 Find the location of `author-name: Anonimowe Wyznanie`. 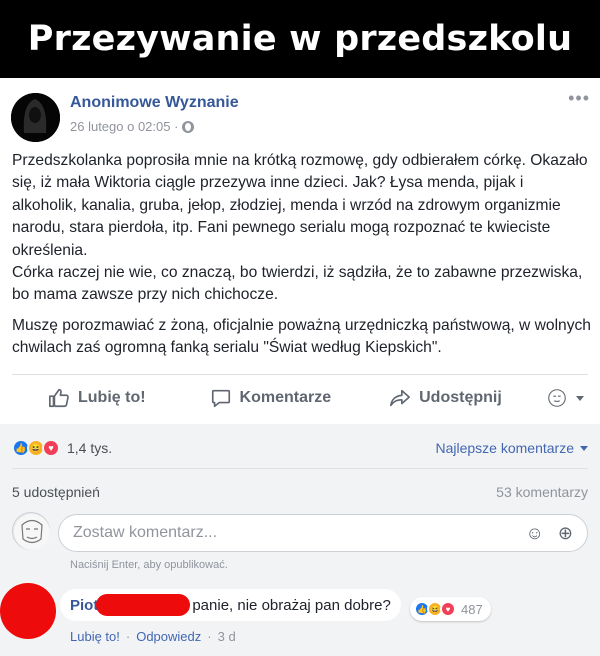

author-name: Anonimowe Wyznanie is located at coordinates (154, 103).